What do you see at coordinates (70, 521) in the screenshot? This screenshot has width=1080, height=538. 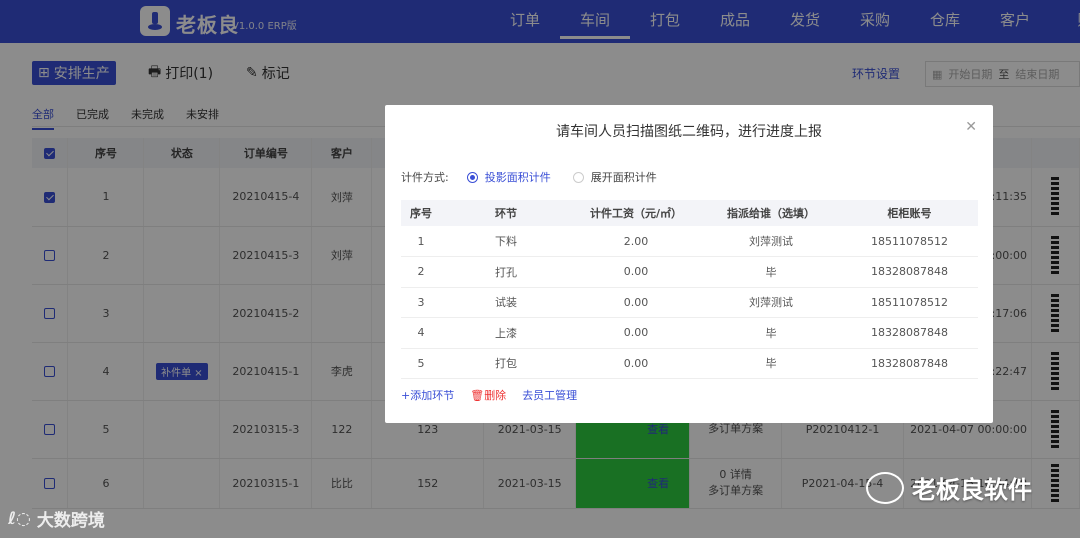 I see `watermark-left-text: 大数跨境` at bounding box center [70, 521].